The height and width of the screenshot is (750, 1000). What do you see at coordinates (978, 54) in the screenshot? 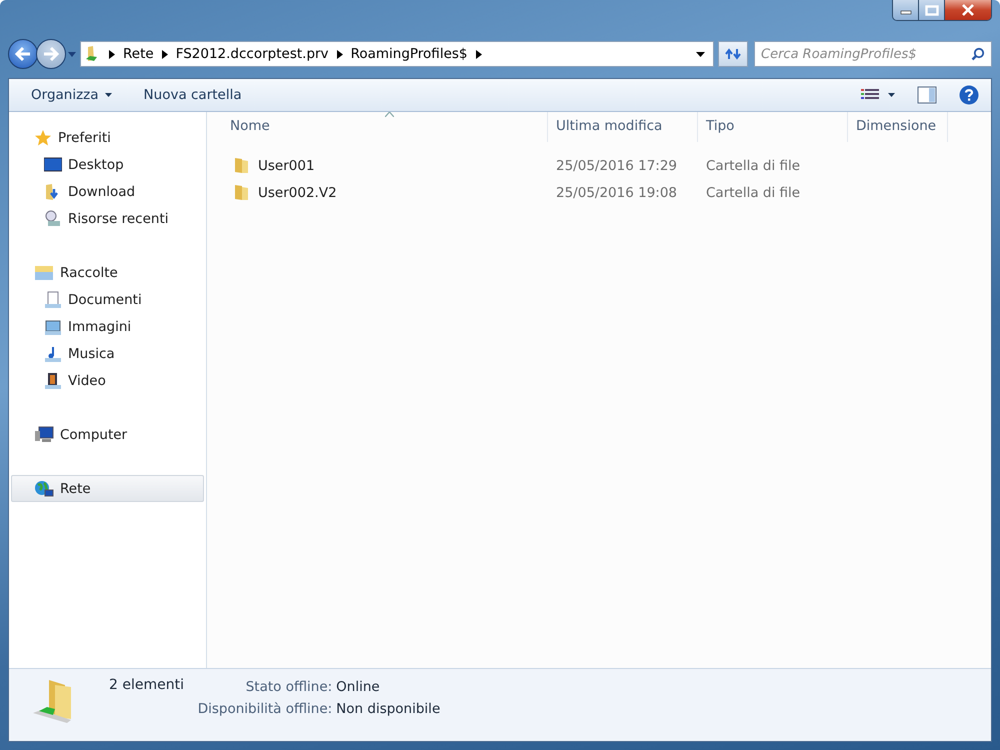
I see `search-icon` at bounding box center [978, 54].